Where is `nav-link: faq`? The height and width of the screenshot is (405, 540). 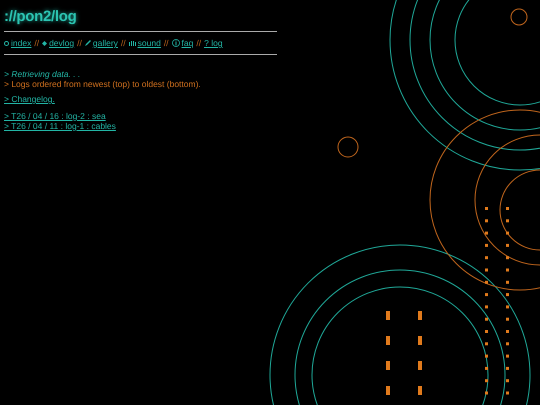
nav-link: faq is located at coordinates (183, 43).